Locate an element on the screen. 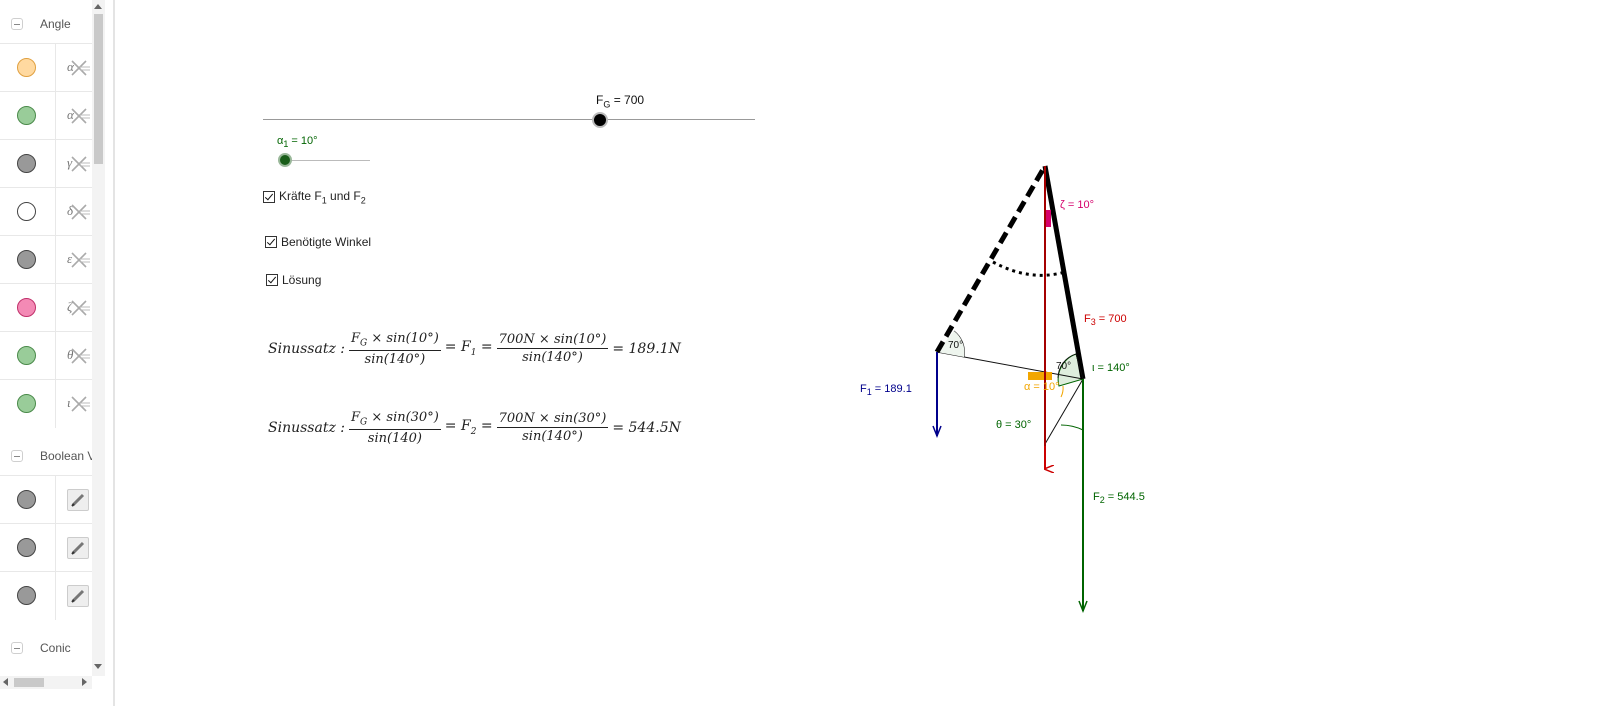  algebra-item: ι is located at coordinates (46, 403).